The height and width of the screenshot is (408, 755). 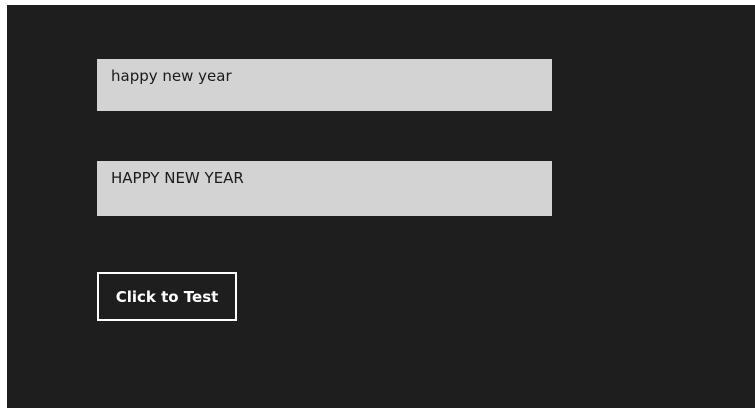 I want to click on input-text-box: happy new year, so click(x=324, y=85).